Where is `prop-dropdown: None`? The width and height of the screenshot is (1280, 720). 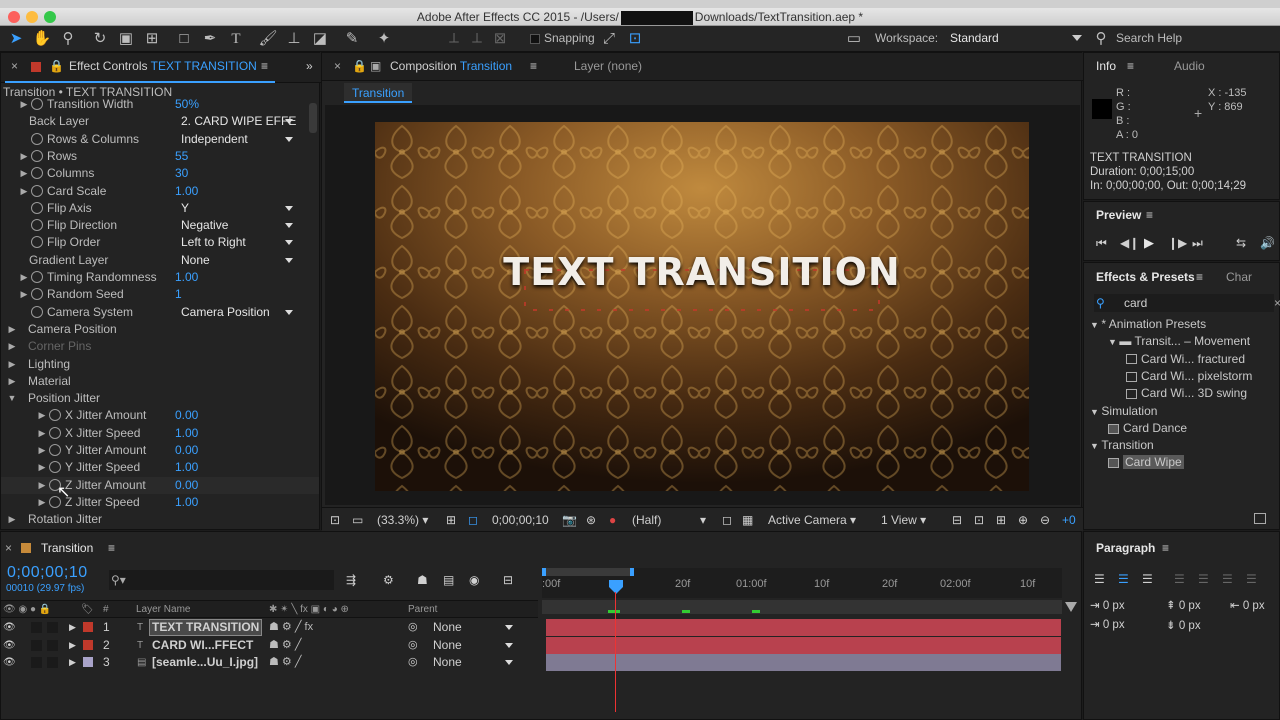
prop-dropdown: None is located at coordinates (239, 260).